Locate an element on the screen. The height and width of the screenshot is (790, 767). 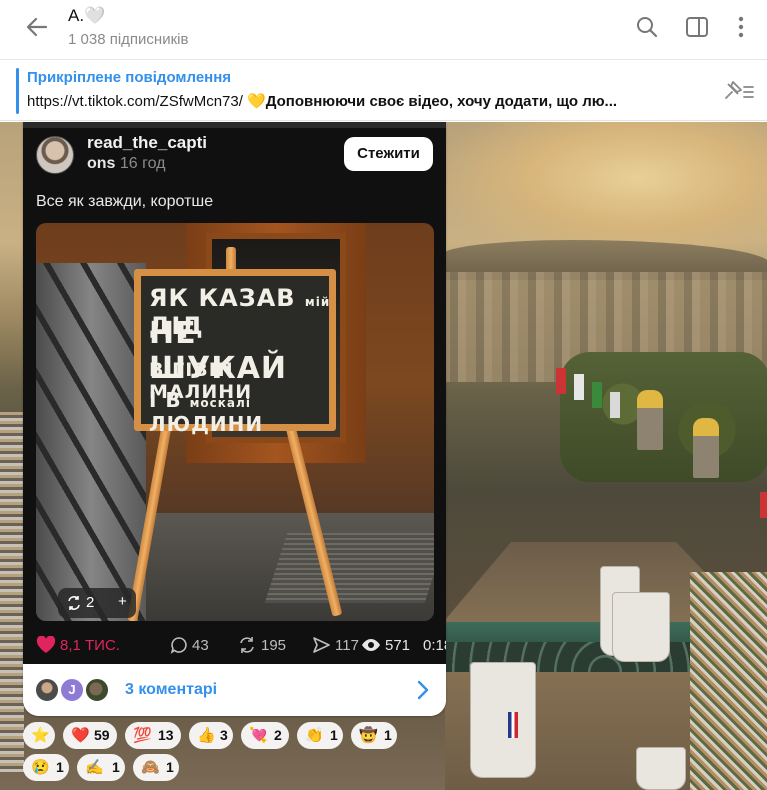
pinned-title: Прикріплене повідомлення is located at coordinates (129, 77).